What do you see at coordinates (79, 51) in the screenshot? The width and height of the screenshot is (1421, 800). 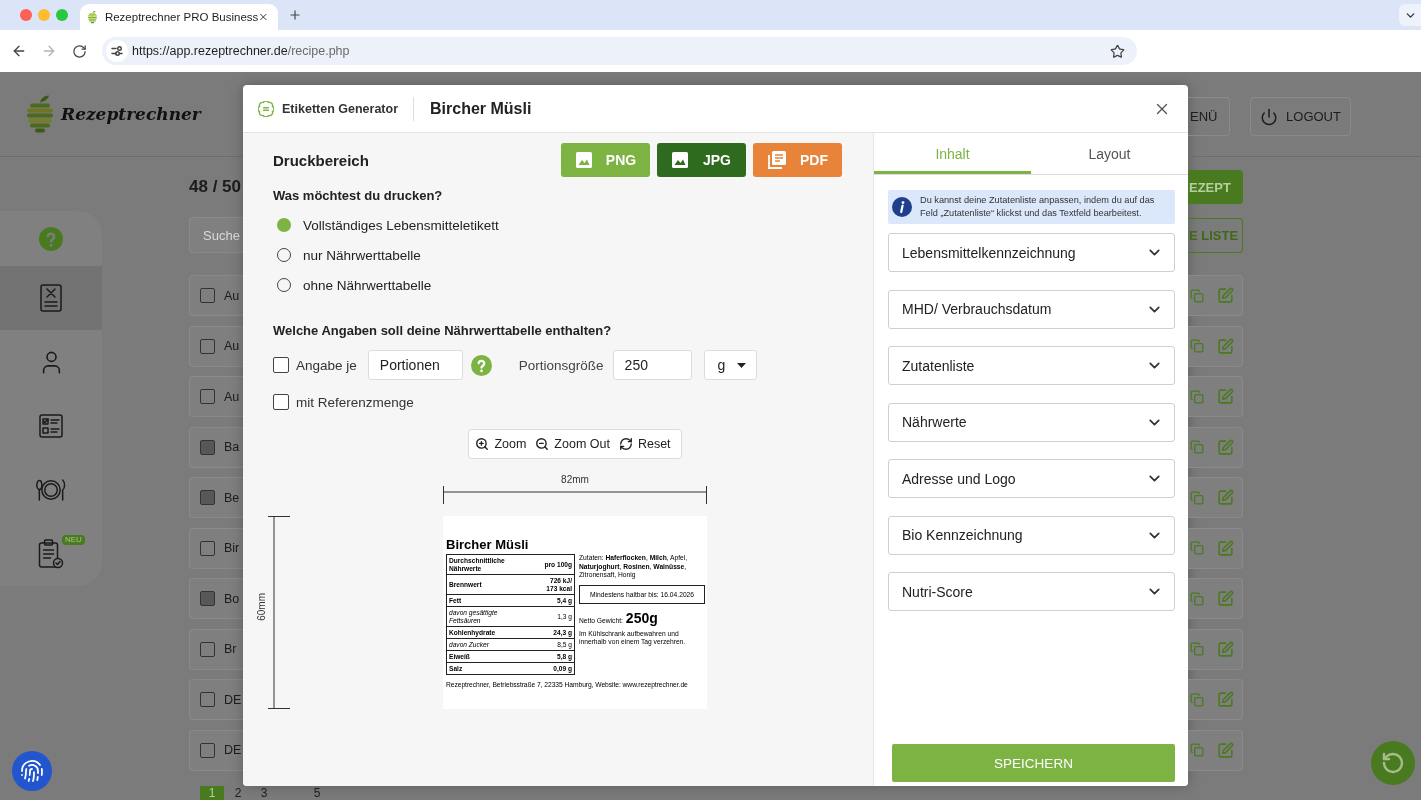 I see `reload-icon` at bounding box center [79, 51].